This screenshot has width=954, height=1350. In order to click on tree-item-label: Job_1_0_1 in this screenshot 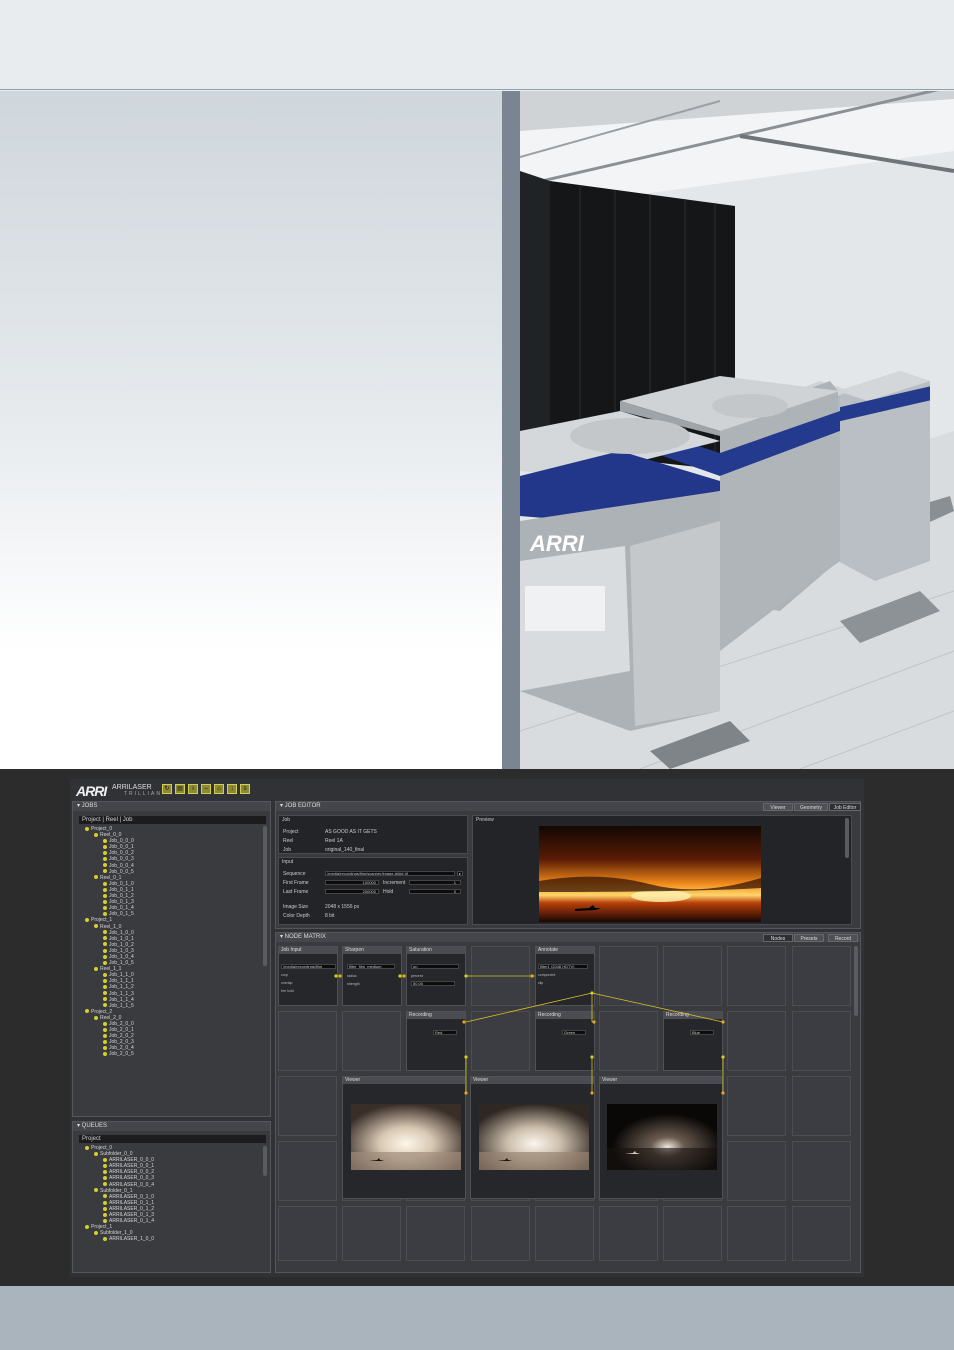, I will do `click(121, 938)`.